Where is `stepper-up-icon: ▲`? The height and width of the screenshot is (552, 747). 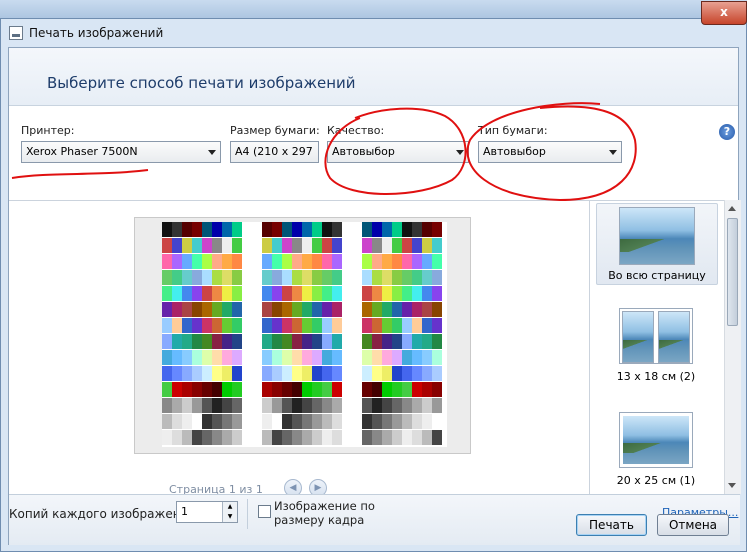
stepper-up-icon: ▲ is located at coordinates (229, 507).